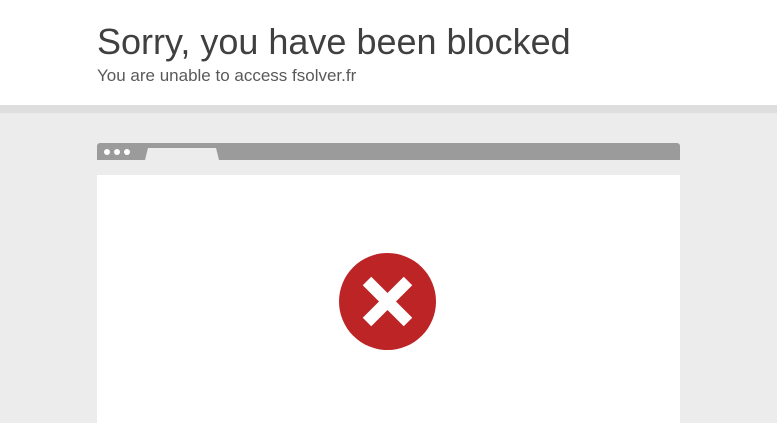 The height and width of the screenshot is (423, 777). Describe the element at coordinates (388, 109) in the screenshot. I see `header-divider` at that location.